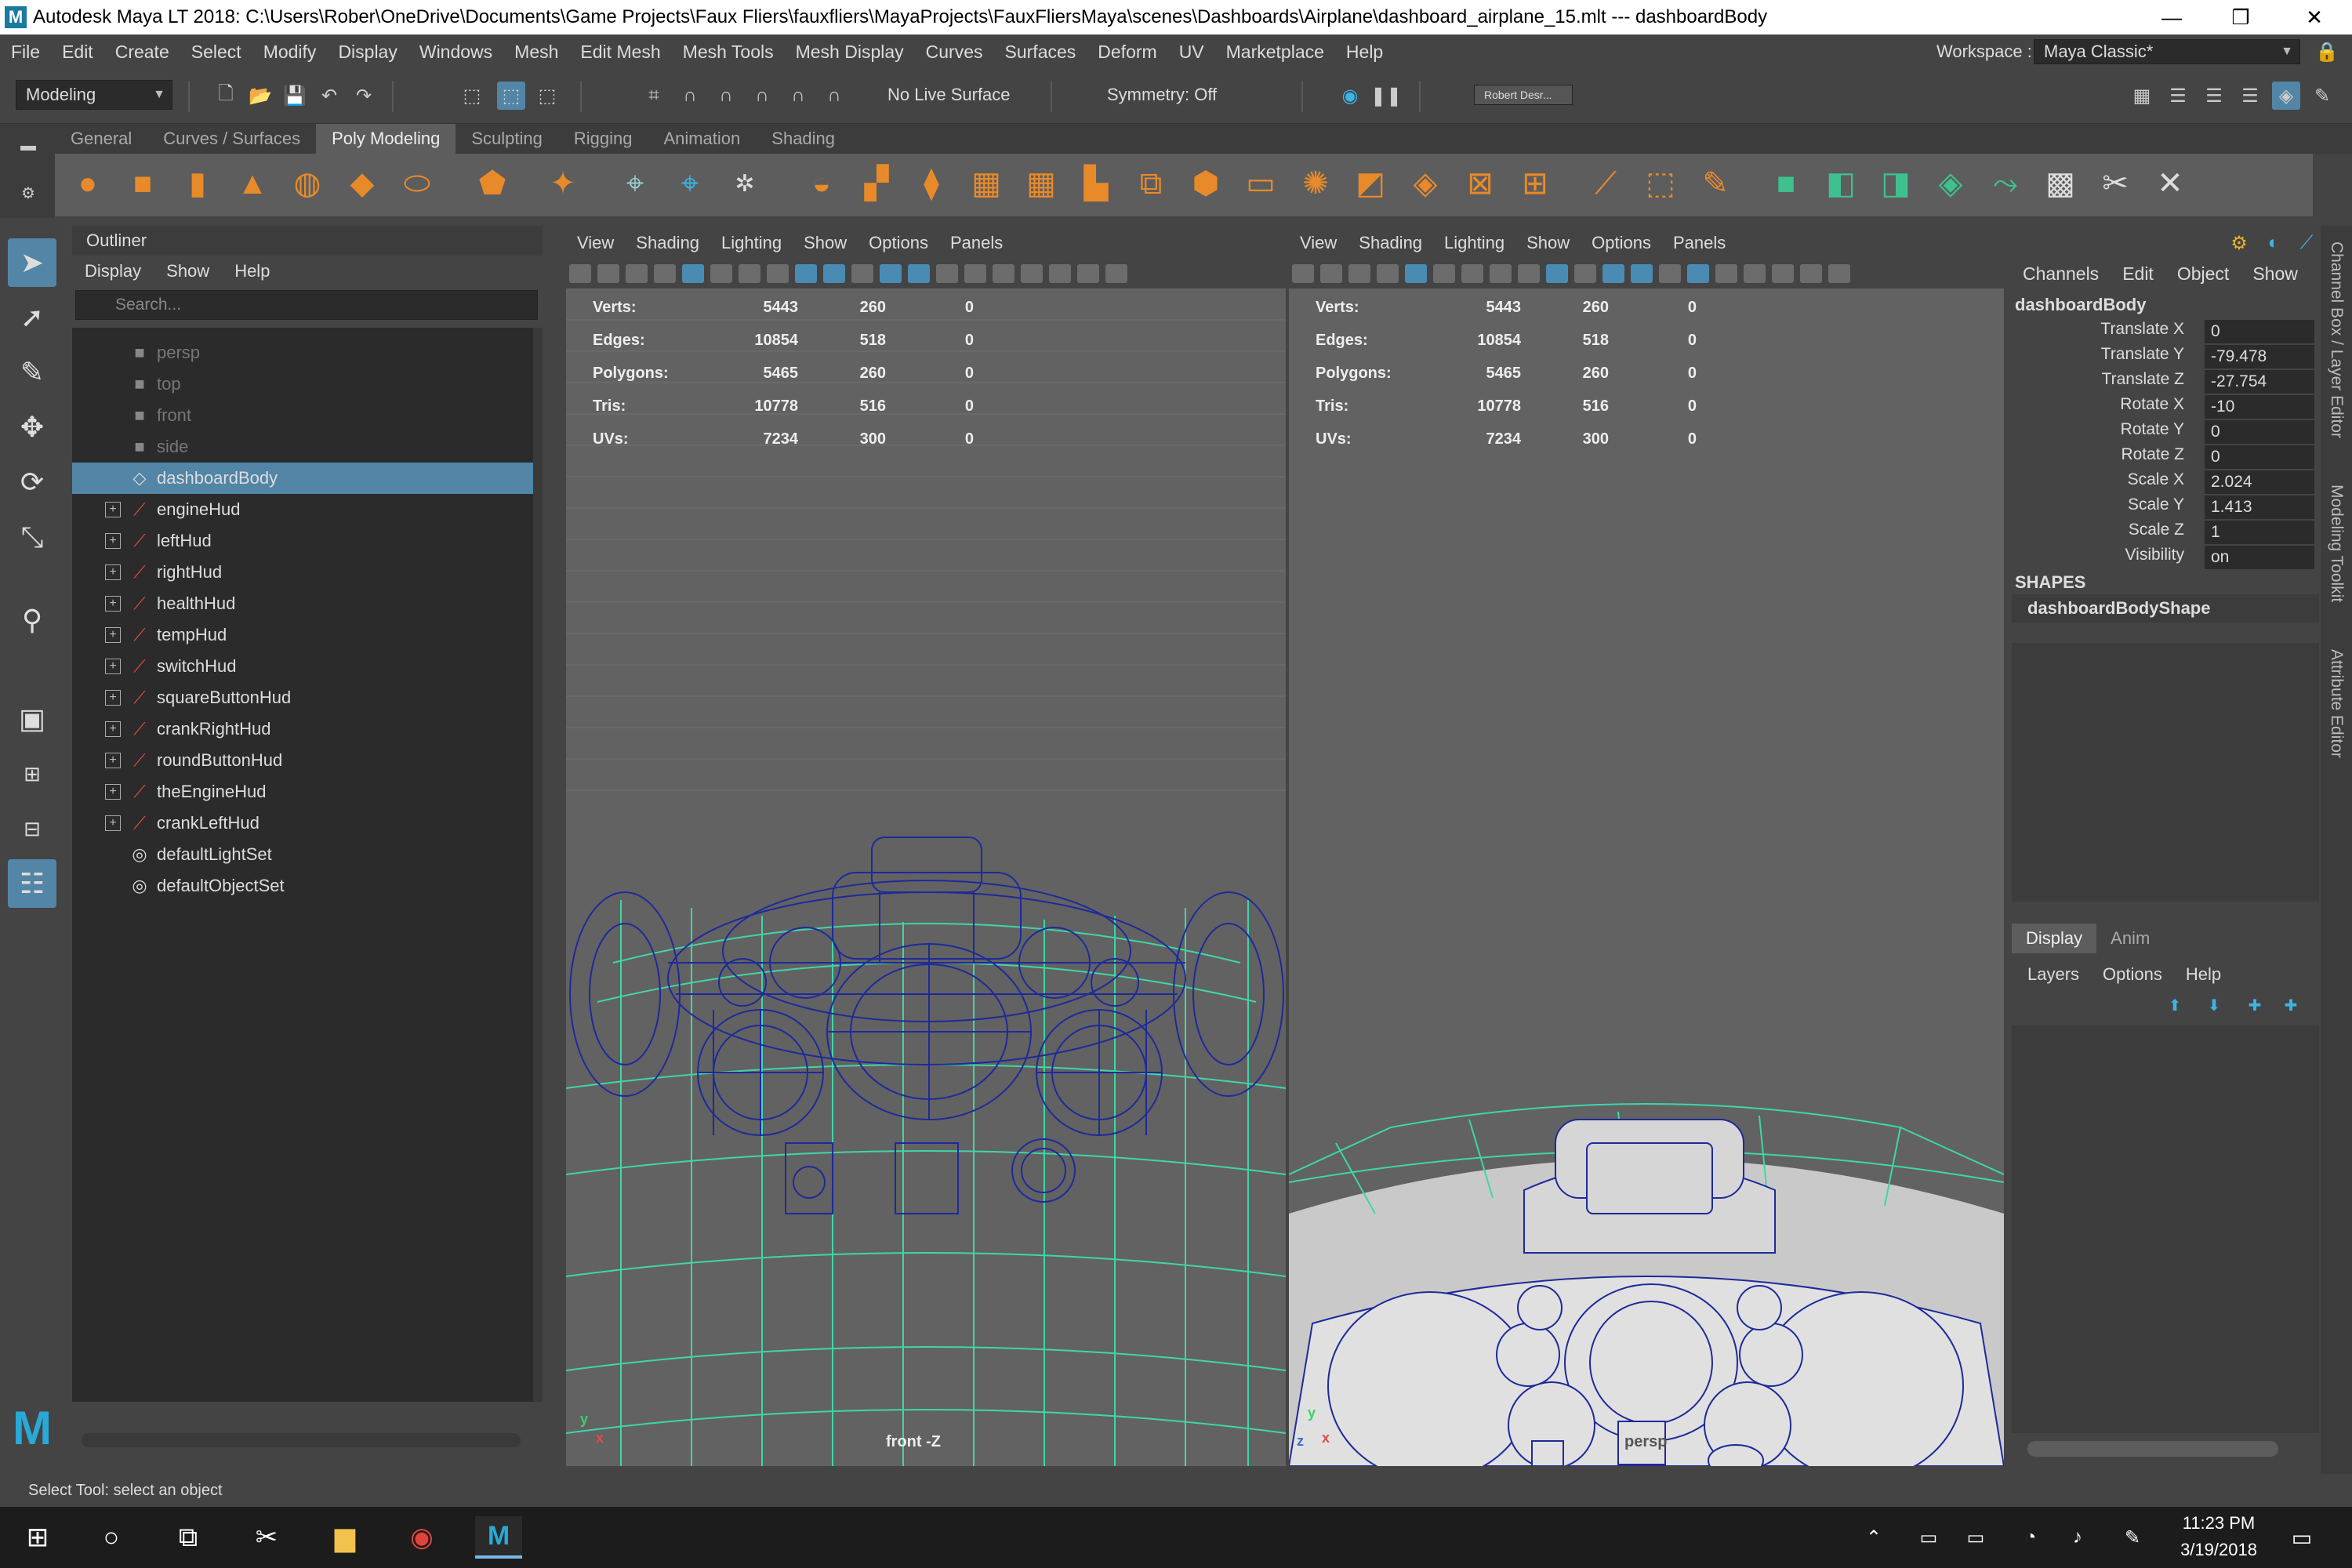  Describe the element at coordinates (603, 139) in the screenshot. I see `tab-rigging: Rigging` at that location.